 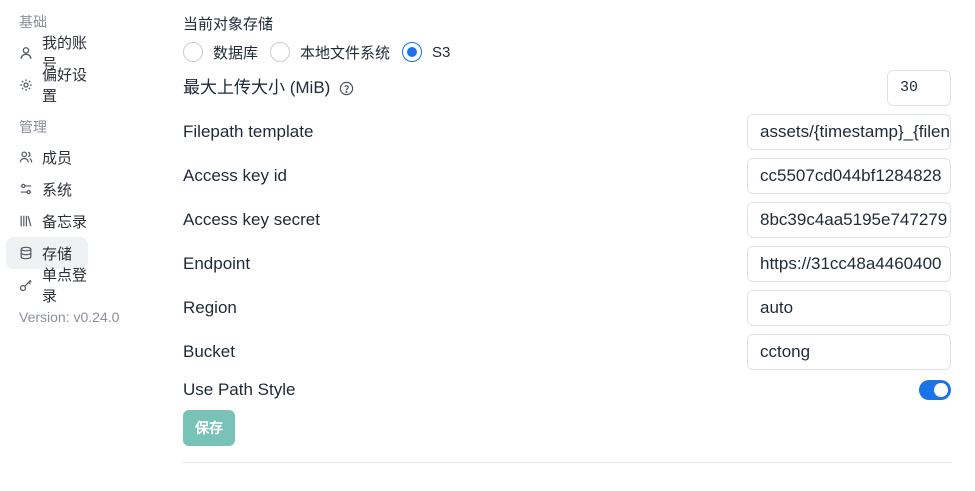 I want to click on gear-icon, so click(x=26, y=85).